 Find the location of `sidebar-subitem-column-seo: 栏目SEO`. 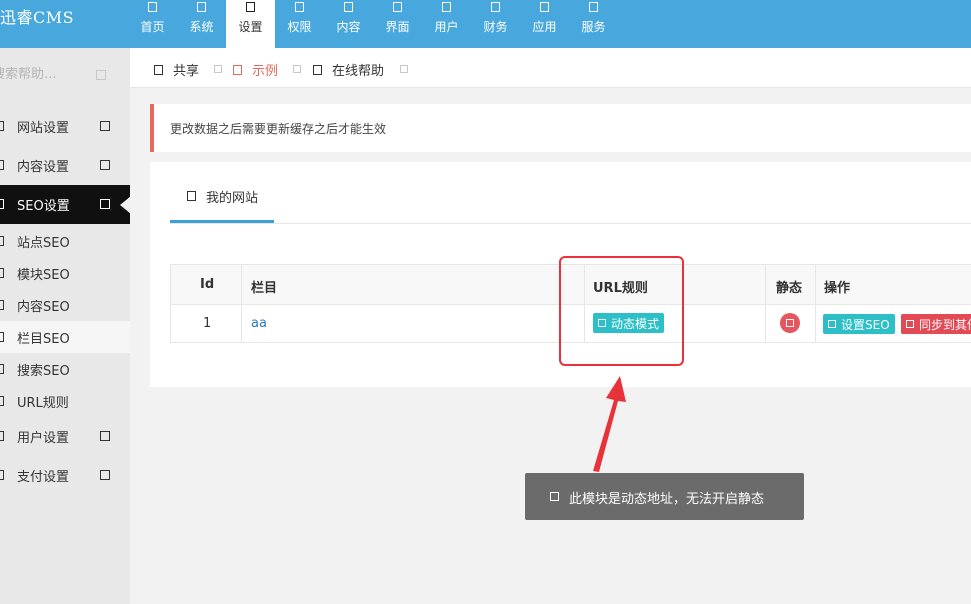

sidebar-subitem-column-seo: 栏目SEO is located at coordinates (65, 337).